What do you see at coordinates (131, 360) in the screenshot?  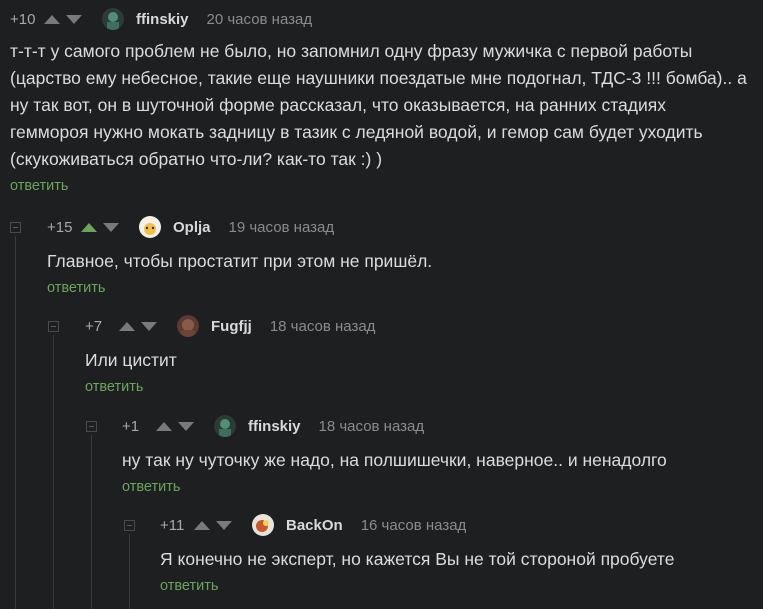 I see `comment-text: Или цистит` at bounding box center [131, 360].